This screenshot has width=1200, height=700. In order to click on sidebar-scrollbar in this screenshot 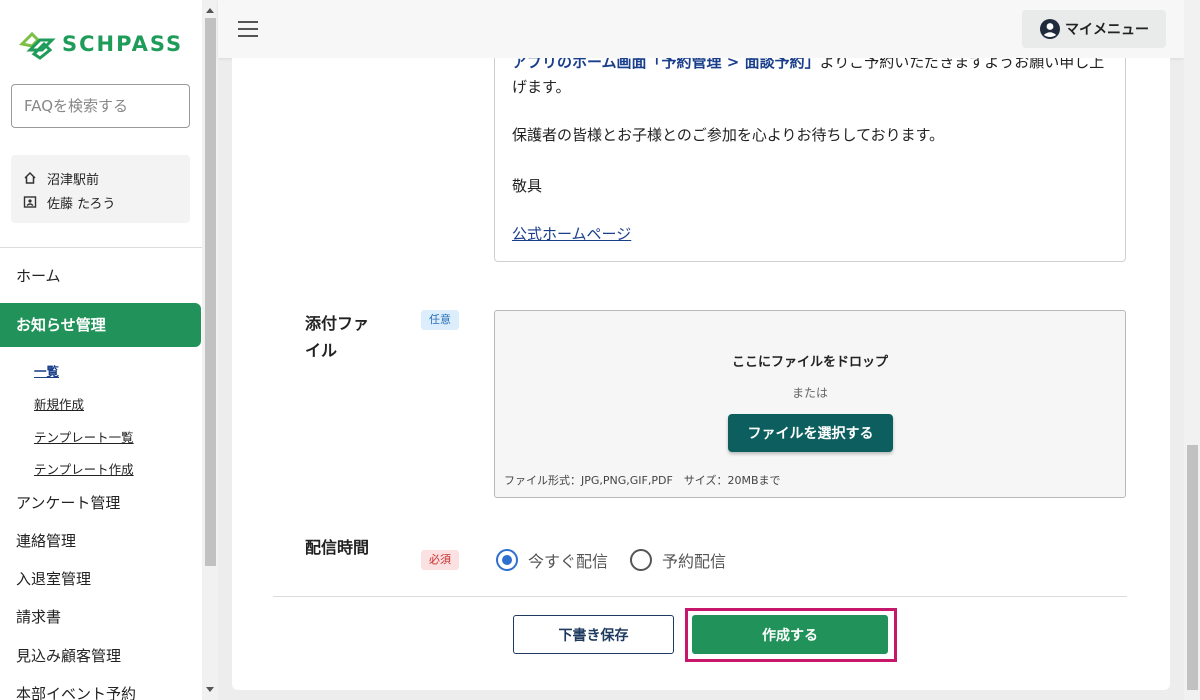, I will do `click(210, 350)`.